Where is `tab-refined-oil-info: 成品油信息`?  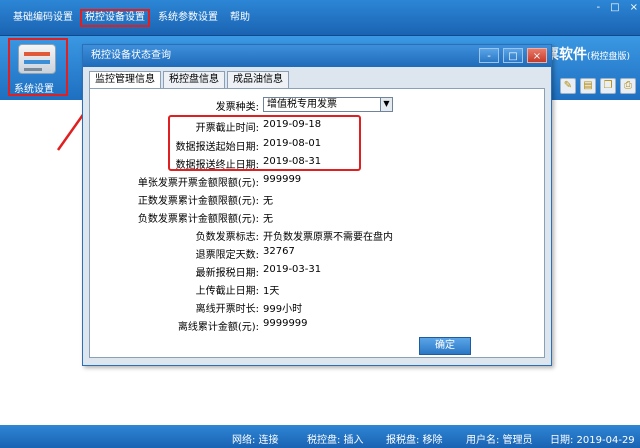
tab-refined-oil-info: 成品油信息 is located at coordinates (258, 79).